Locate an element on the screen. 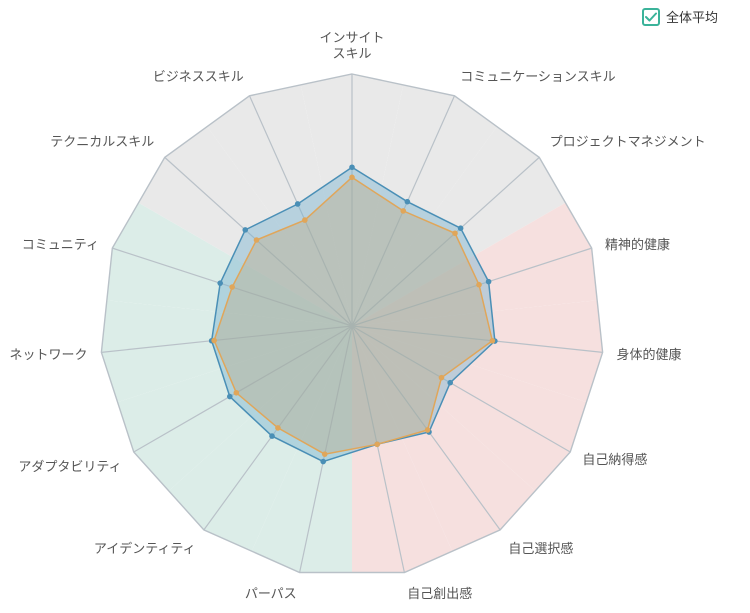 The image size is (750, 613). axis-label-7: 自己創出感 is located at coordinates (439, 594).